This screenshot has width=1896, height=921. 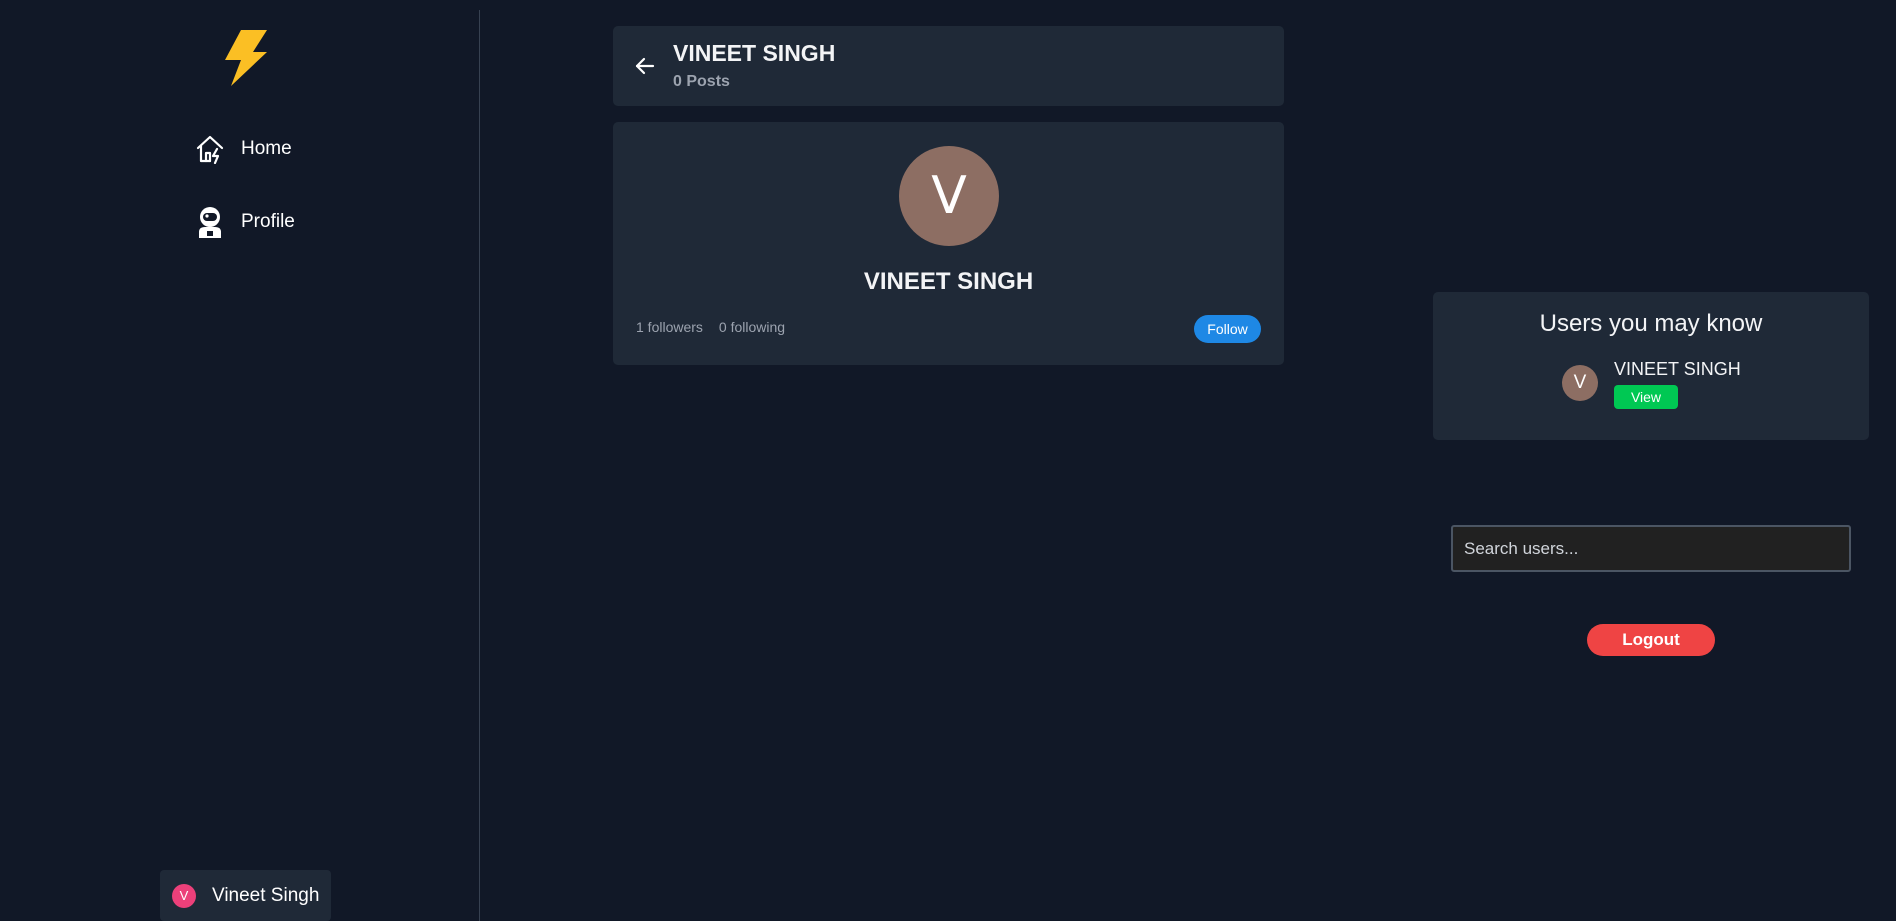 I want to click on search-users-input, so click(x=1651, y=548).